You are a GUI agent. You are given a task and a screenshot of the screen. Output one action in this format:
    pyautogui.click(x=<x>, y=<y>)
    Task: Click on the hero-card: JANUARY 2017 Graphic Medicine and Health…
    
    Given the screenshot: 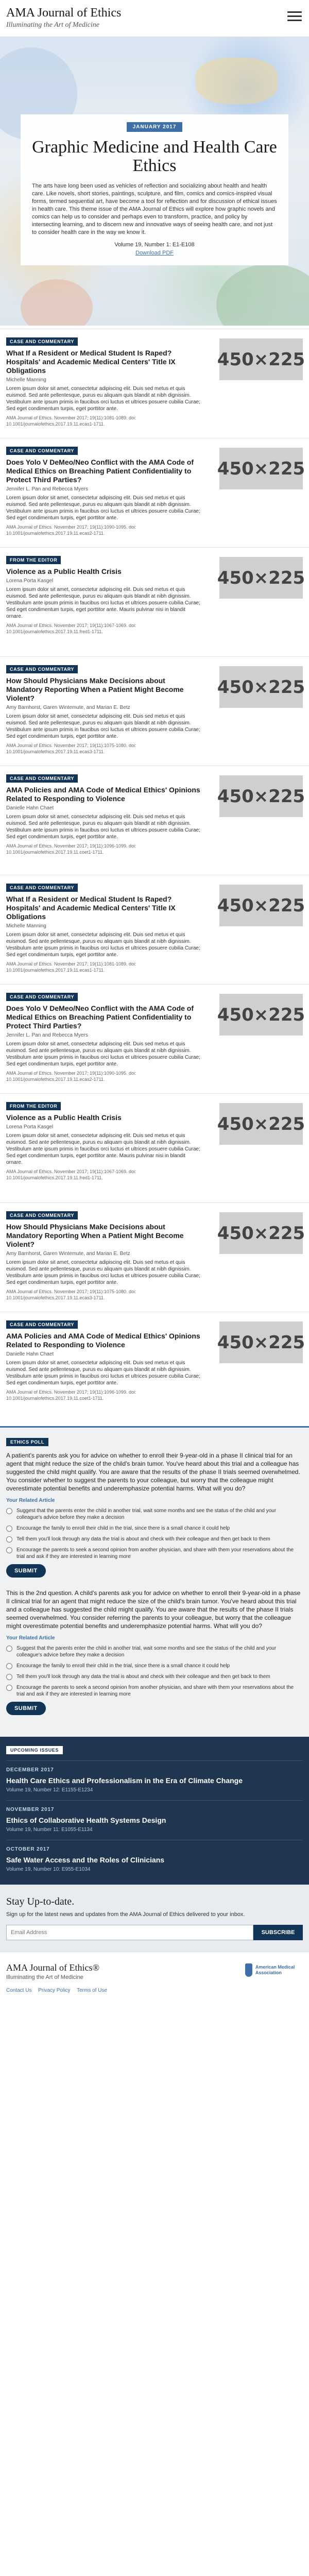 What is the action you would take?
    pyautogui.click(x=154, y=189)
    